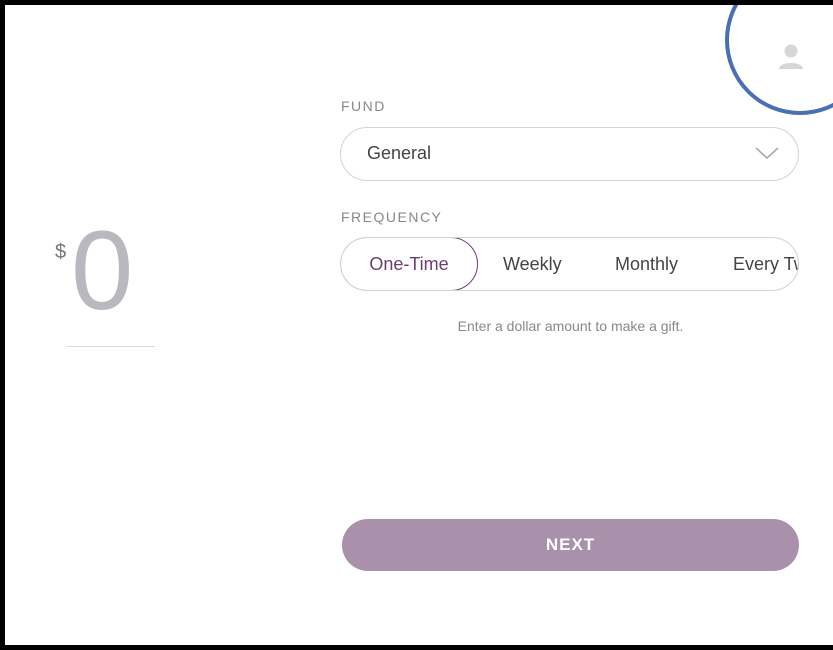  I want to click on chevron-down-icon, so click(767, 153).